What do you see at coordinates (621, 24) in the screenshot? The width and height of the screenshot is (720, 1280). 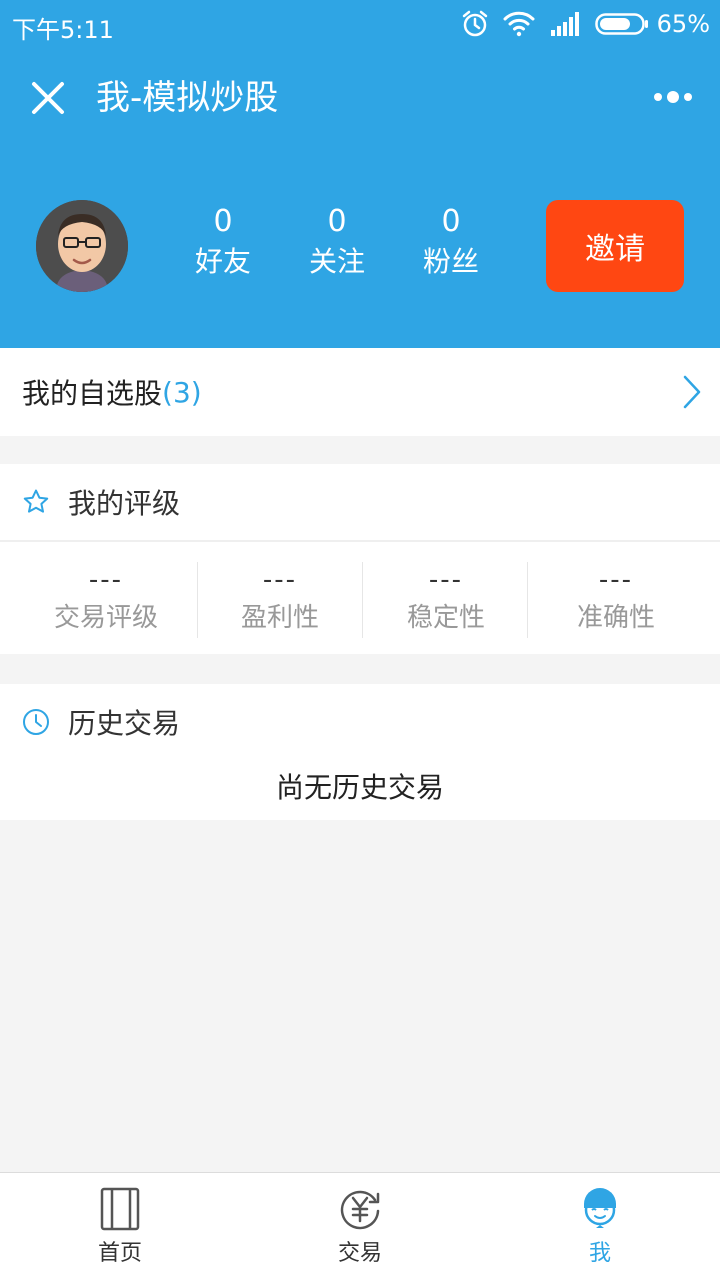 I see `battery-icon` at bounding box center [621, 24].